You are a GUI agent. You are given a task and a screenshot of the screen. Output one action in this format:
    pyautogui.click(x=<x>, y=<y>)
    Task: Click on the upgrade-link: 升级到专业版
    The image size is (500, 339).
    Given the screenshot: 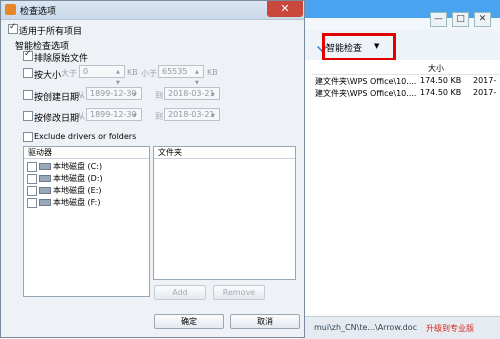 What is the action you would take?
    pyautogui.click(x=450, y=328)
    